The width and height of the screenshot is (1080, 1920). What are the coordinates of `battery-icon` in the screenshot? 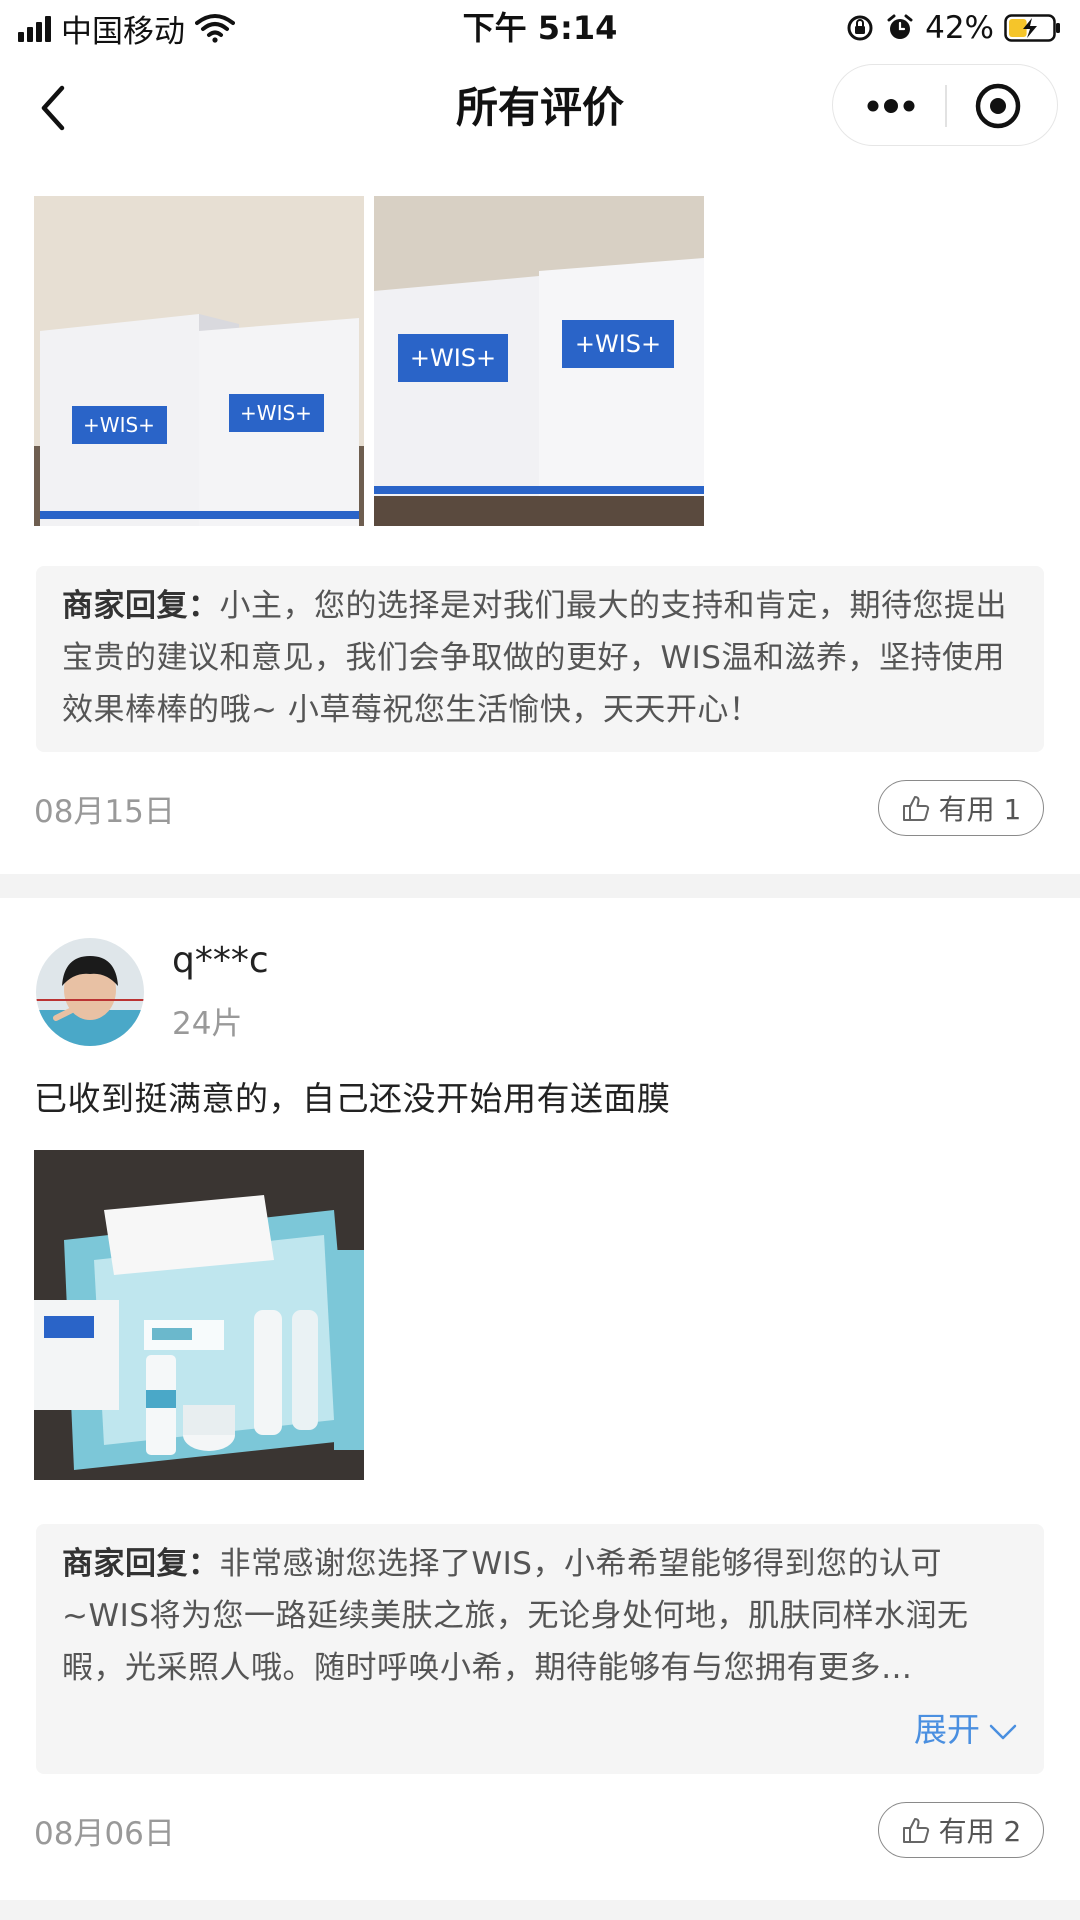 It's located at (1032, 28).